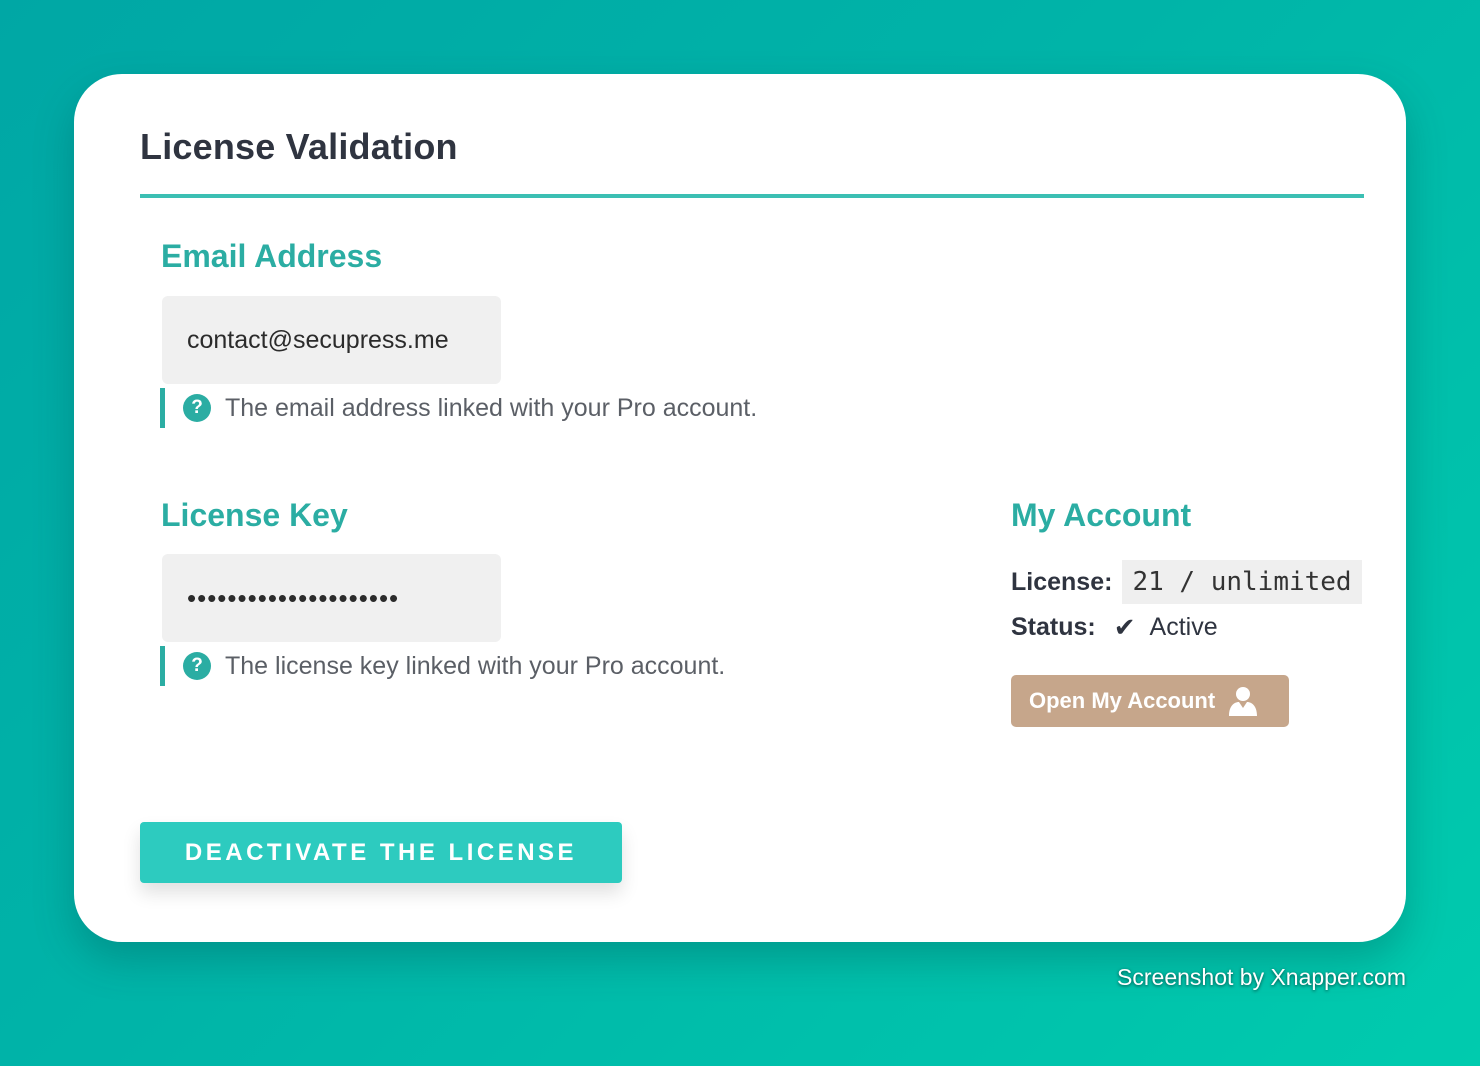  I want to click on deactivate-license-button: DEACTIVATE THE LICENSE, so click(381, 852).